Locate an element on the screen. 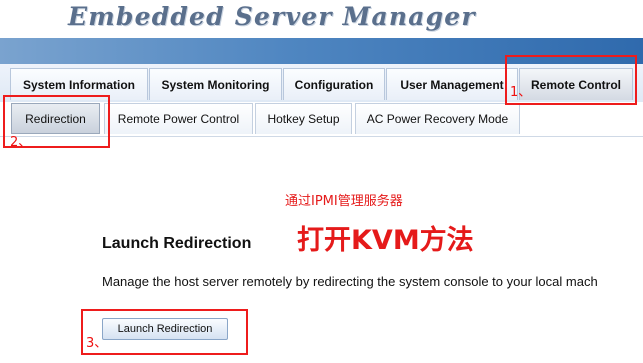 The image size is (643, 363). tab-configuration: Configuration is located at coordinates (334, 84).